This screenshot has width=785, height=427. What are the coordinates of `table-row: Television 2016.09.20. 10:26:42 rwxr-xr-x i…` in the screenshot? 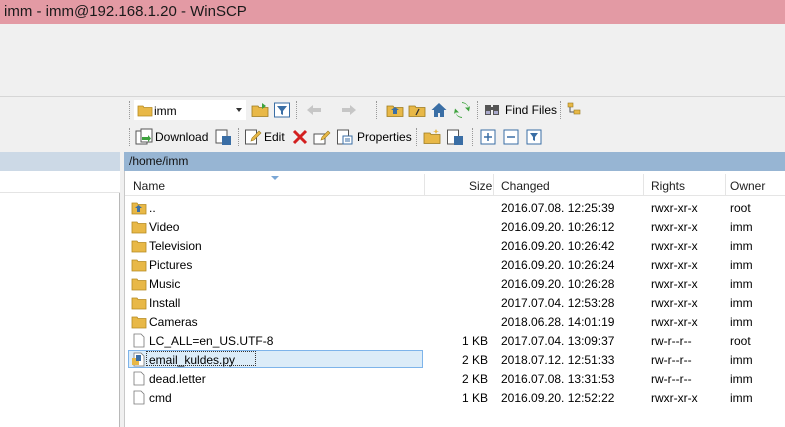 It's located at (455, 245).